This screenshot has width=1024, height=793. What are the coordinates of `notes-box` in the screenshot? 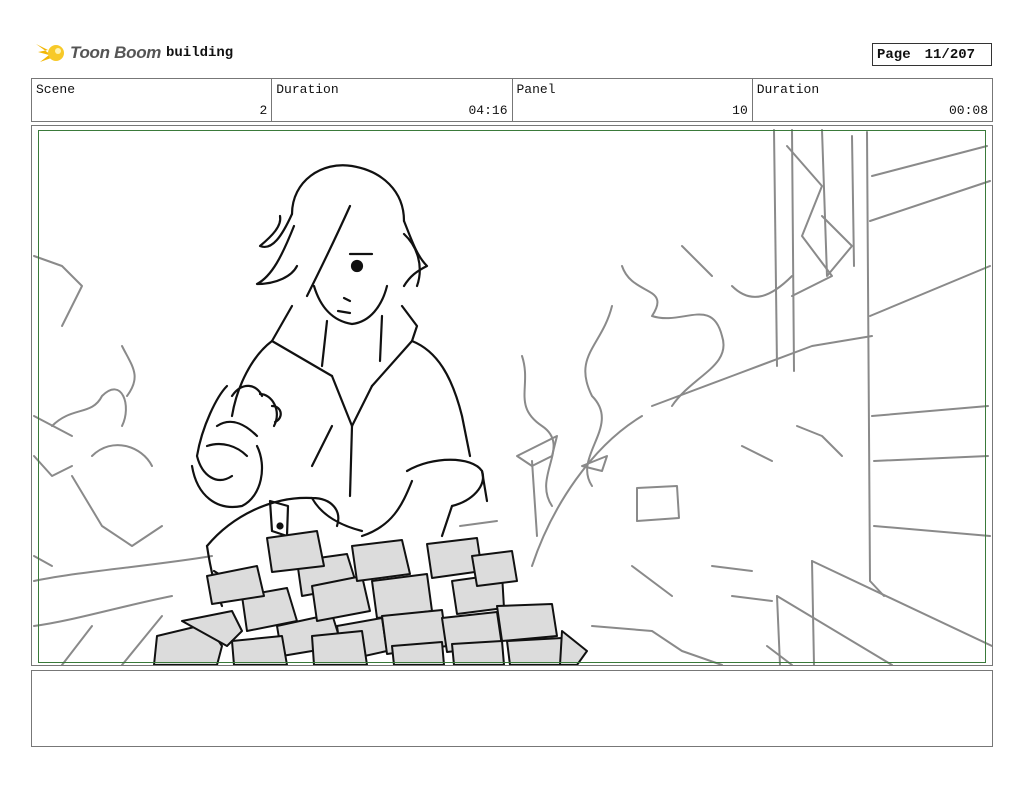 It's located at (512, 708).